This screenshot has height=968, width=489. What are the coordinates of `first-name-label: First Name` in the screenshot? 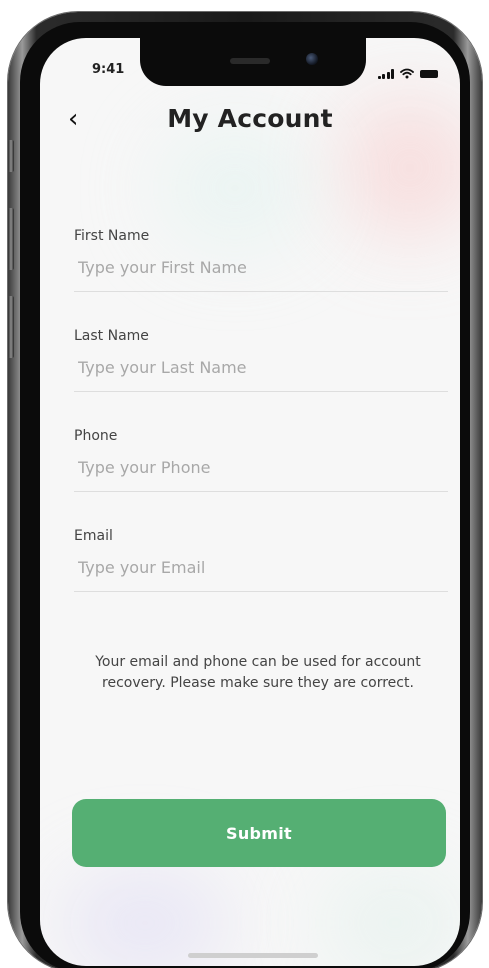 It's located at (112, 236).